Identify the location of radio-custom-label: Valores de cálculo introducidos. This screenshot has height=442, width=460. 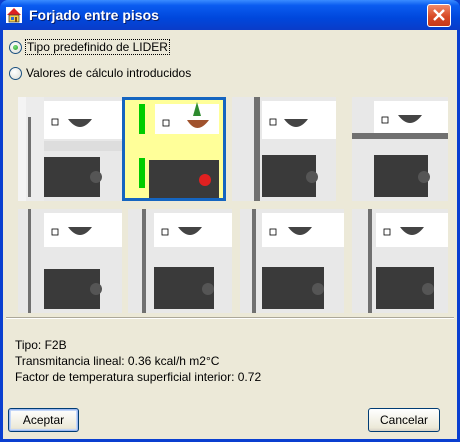
(108, 73).